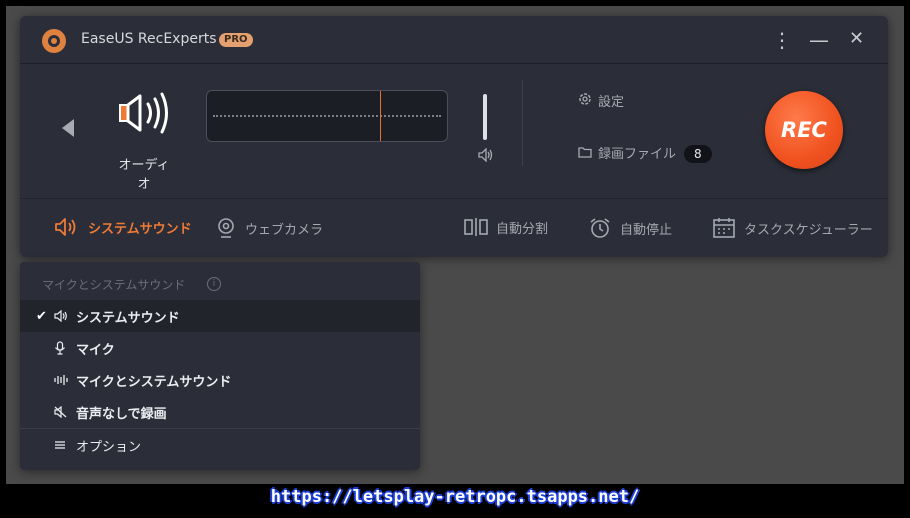 This screenshot has width=910, height=518. I want to click on settings-label: 設定, so click(611, 102).